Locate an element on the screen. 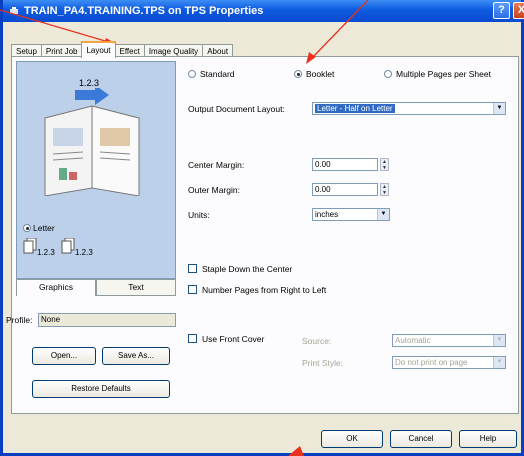  print-style-value: Do not print on page is located at coordinates (431, 362).